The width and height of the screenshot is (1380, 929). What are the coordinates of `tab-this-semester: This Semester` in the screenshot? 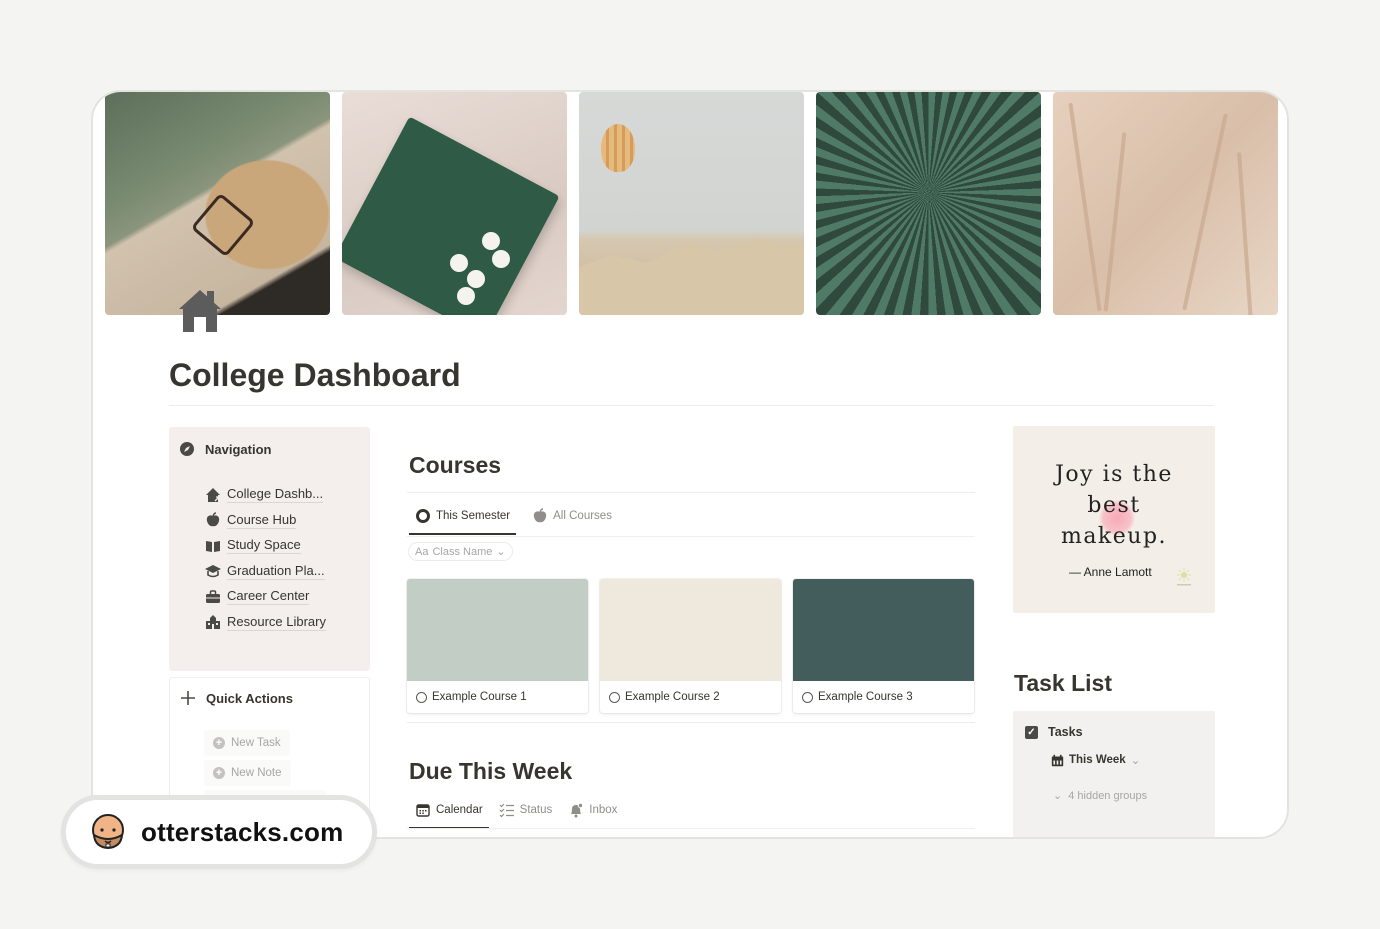 It's located at (462, 519).